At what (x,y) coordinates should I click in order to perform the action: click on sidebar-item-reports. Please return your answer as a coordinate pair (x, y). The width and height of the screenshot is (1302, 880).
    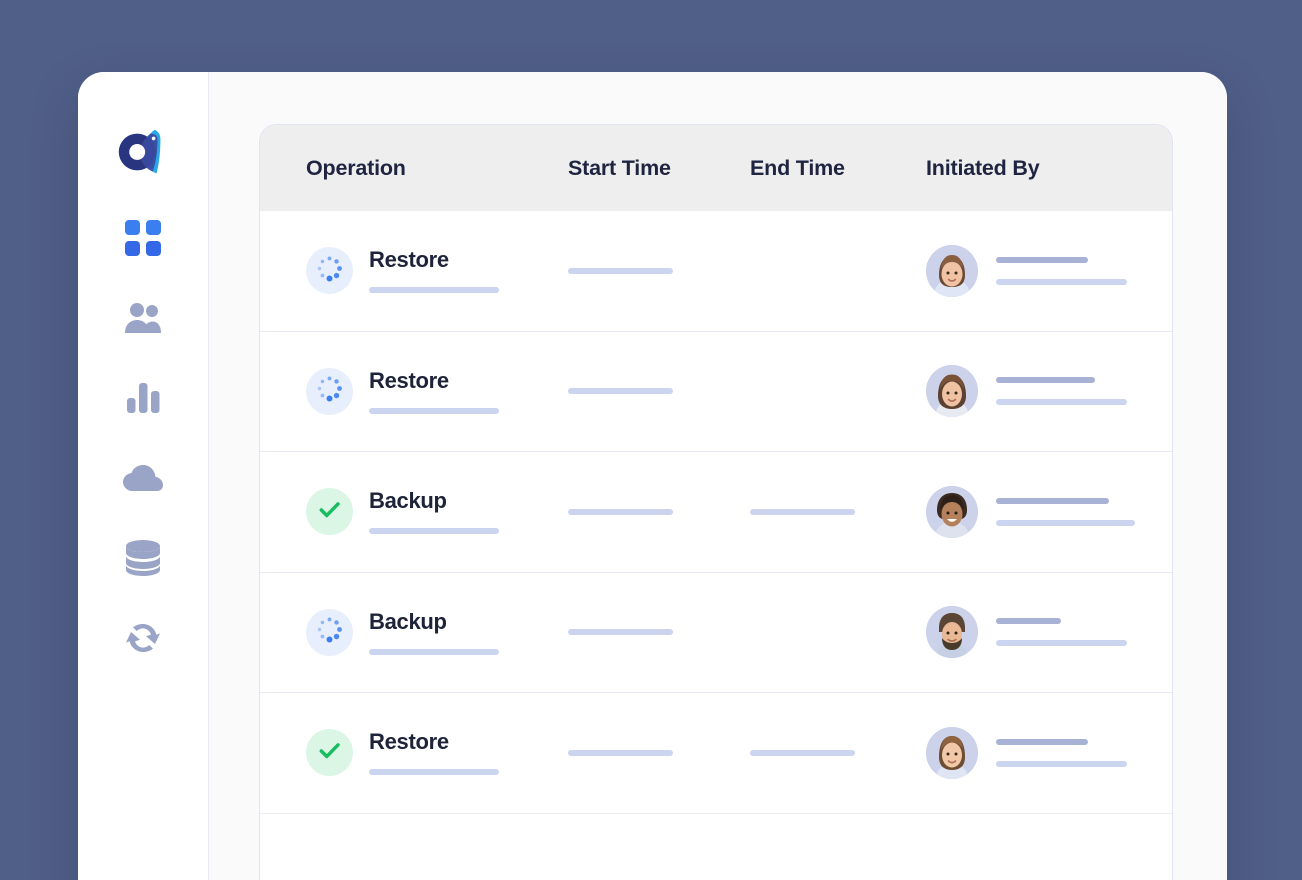
    Looking at the image, I should click on (143, 398).